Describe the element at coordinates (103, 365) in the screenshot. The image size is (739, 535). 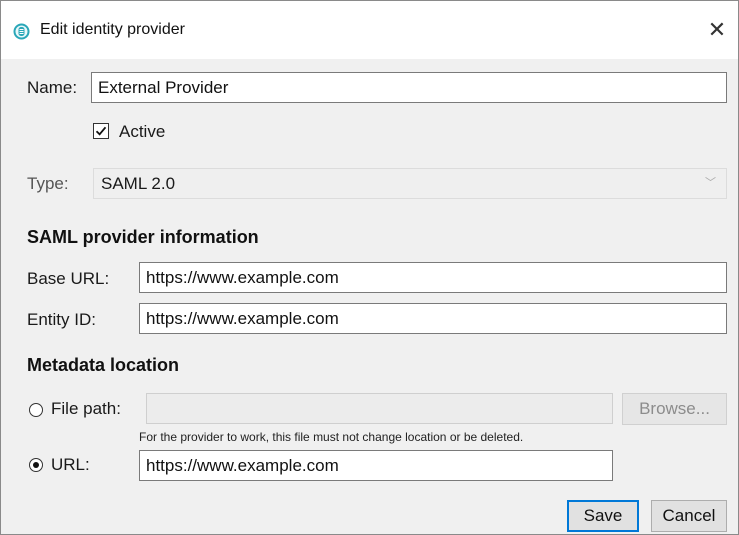
I see `metadata-section-heading: Metadata location` at that location.